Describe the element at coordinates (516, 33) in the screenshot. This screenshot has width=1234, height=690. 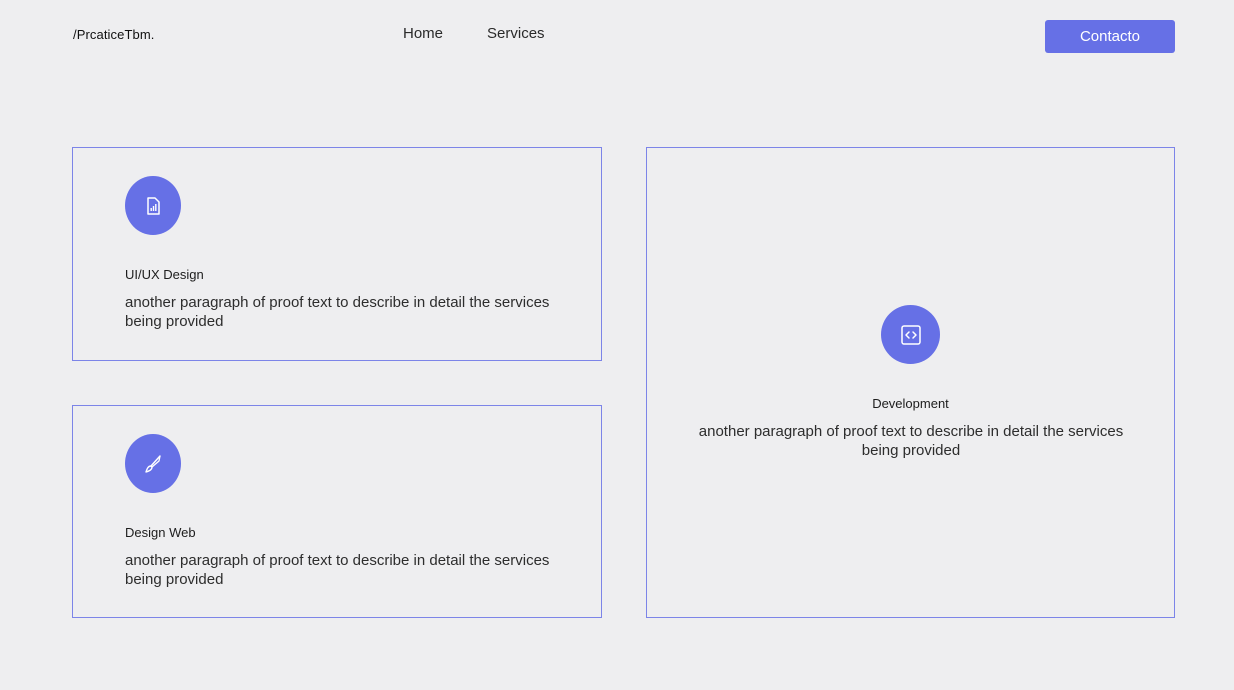
I see `nav-services-link: Services` at that location.